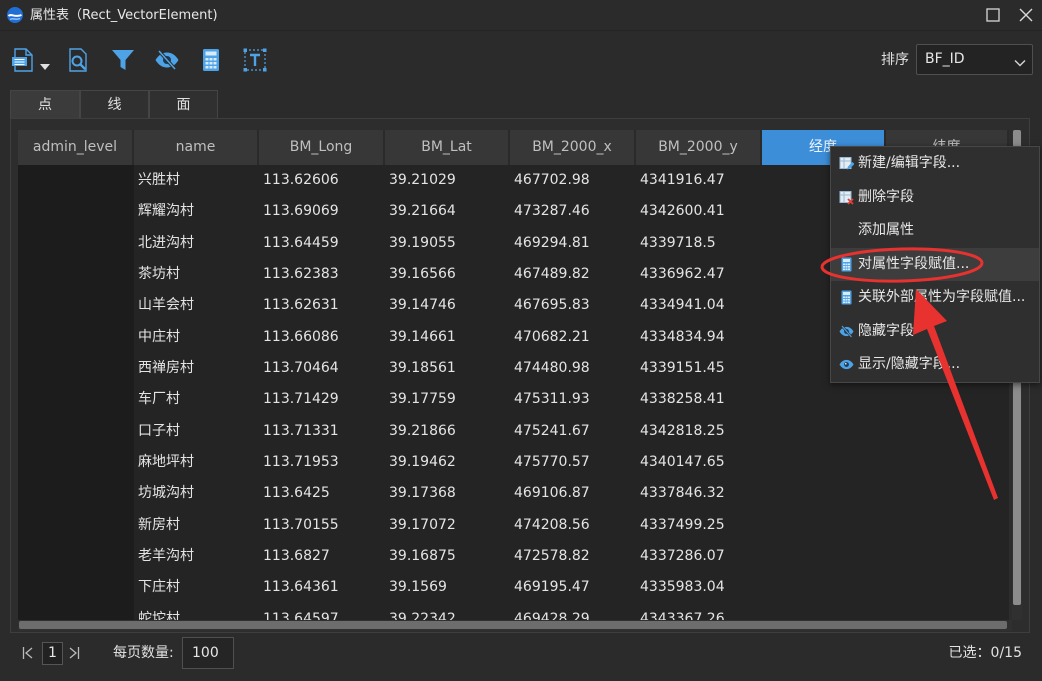 The height and width of the screenshot is (681, 1042). What do you see at coordinates (447, 525) in the screenshot?
I see `table-cell: 39.17072` at bounding box center [447, 525].